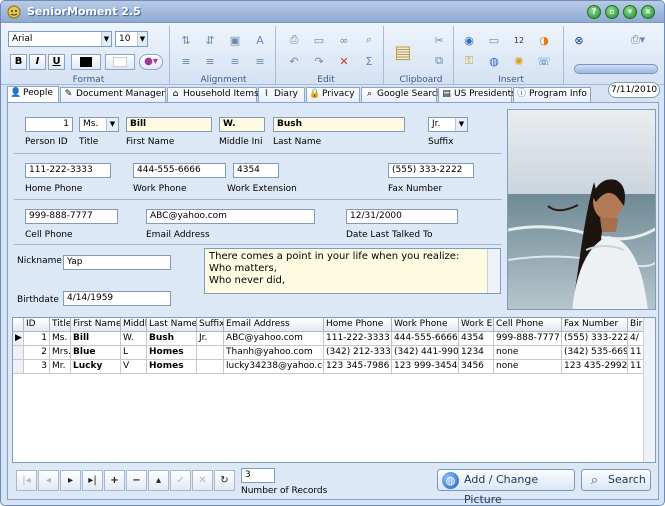 The height and width of the screenshot is (506, 665). What do you see at coordinates (319, 40) in the screenshot?
I see `new-document-icon: ▭` at bounding box center [319, 40].